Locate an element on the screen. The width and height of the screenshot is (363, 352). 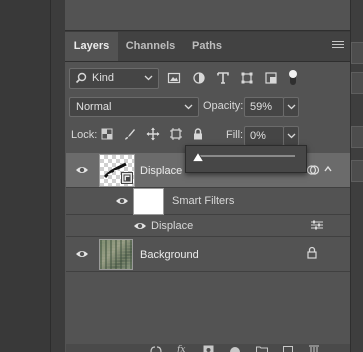
filter-name: Displace is located at coordinates (172, 226).